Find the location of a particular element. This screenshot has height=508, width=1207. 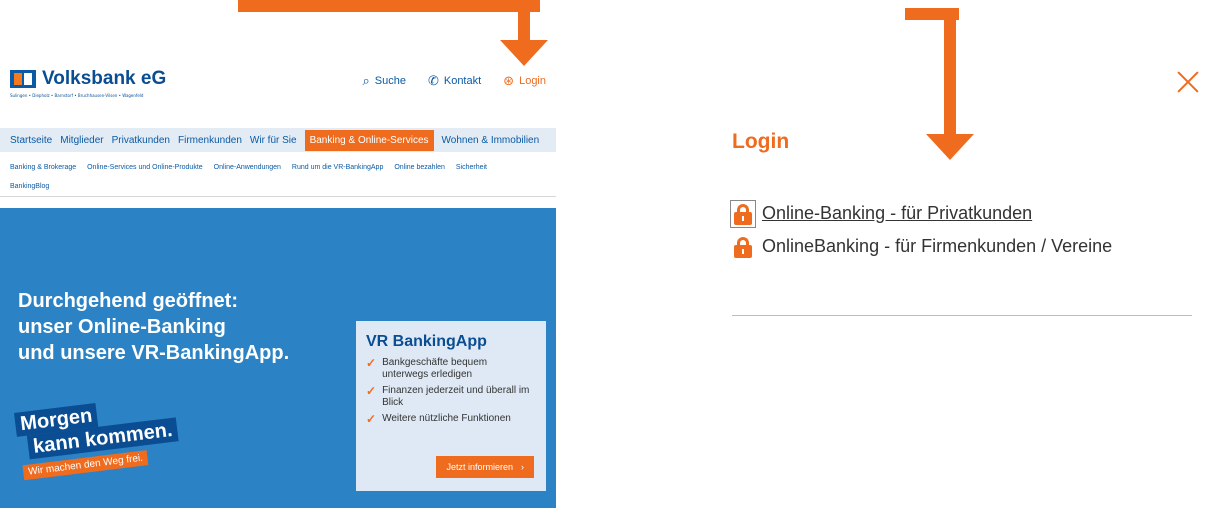

subnav-item-sicherheit: Sicherheit is located at coordinates (471, 167).